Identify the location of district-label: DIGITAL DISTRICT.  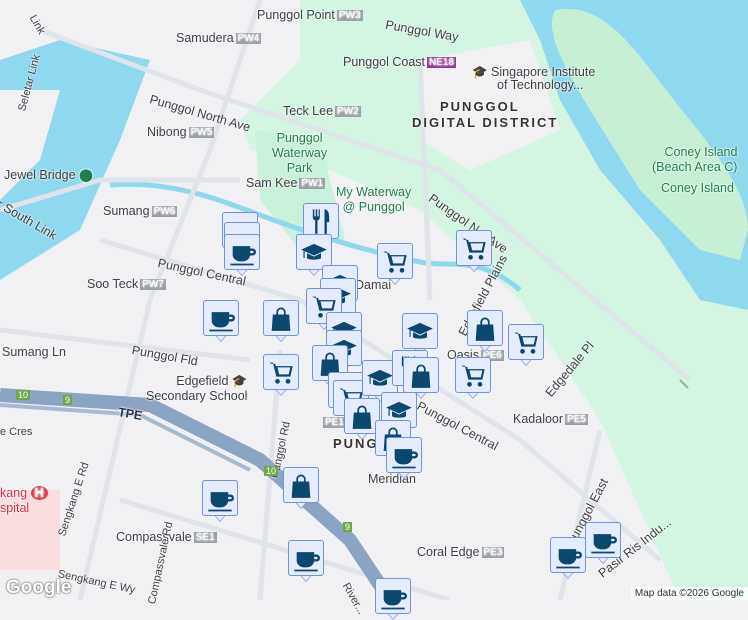
(485, 122).